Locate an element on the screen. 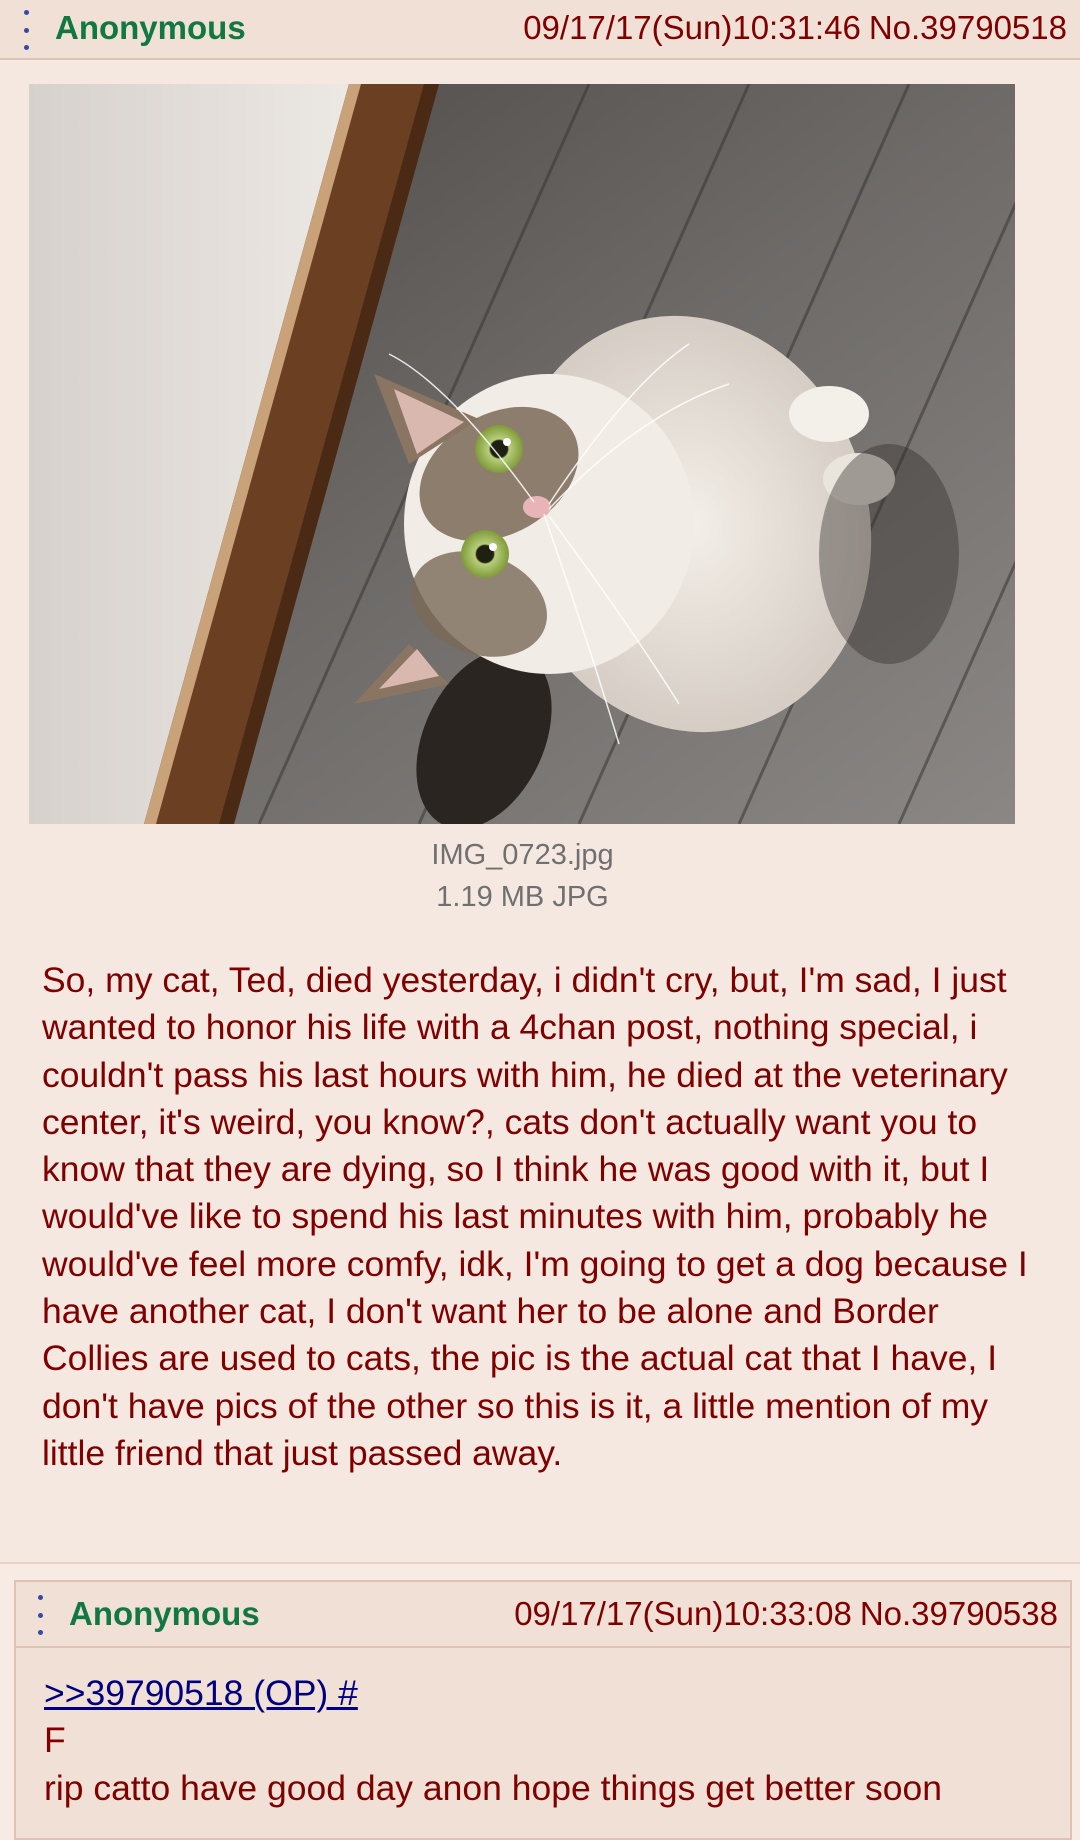 The height and width of the screenshot is (1840, 1080). file-name: IMG_0723.jpg is located at coordinates (522, 855).